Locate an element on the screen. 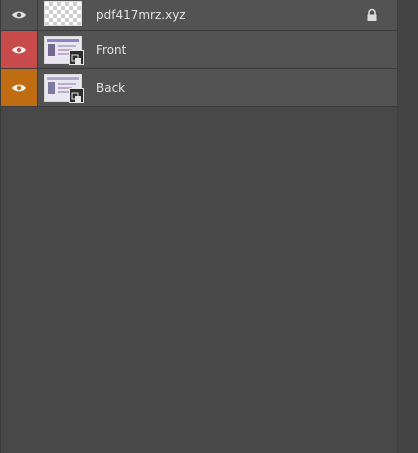  layer-name: Front is located at coordinates (111, 50).